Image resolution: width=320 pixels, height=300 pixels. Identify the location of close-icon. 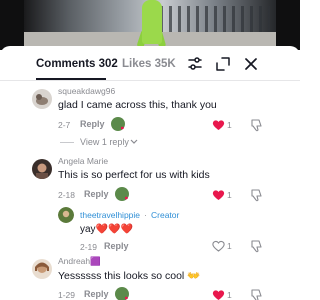
(251, 64).